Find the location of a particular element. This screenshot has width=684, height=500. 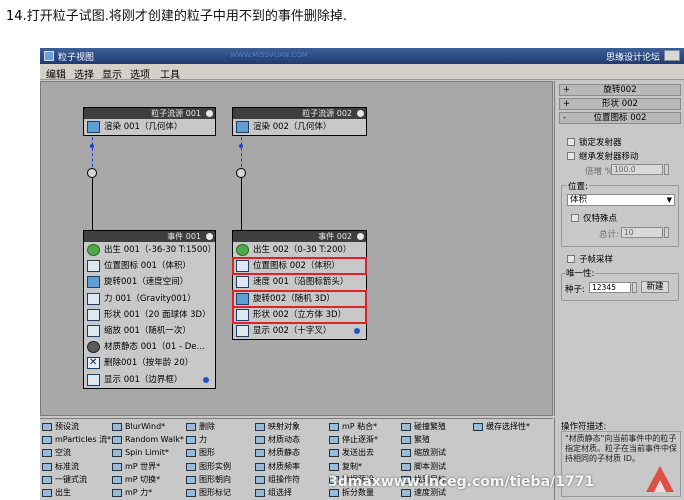

depot-operator-item: 标准流 is located at coordinates (60, 467).